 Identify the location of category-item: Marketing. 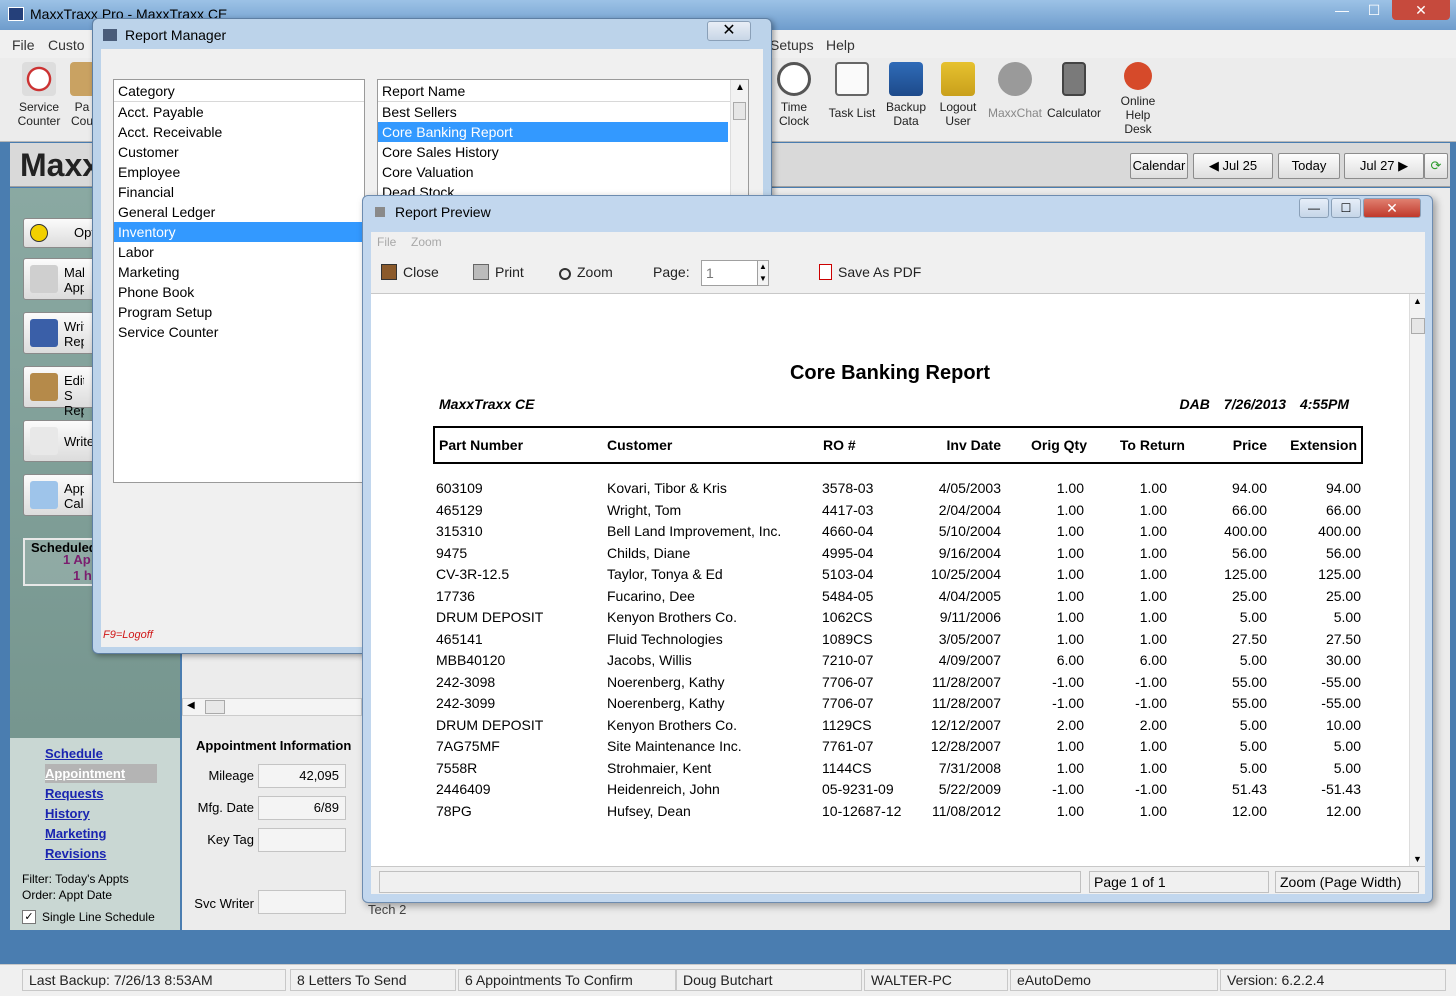
(239, 272).